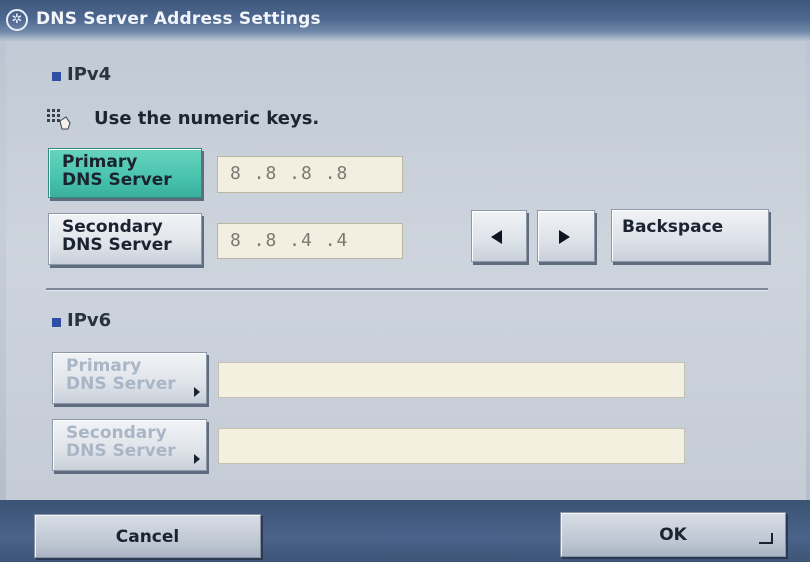  Describe the element at coordinates (104, 366) in the screenshot. I see `ipv6-primary-dns-label-line1: Primary` at that location.